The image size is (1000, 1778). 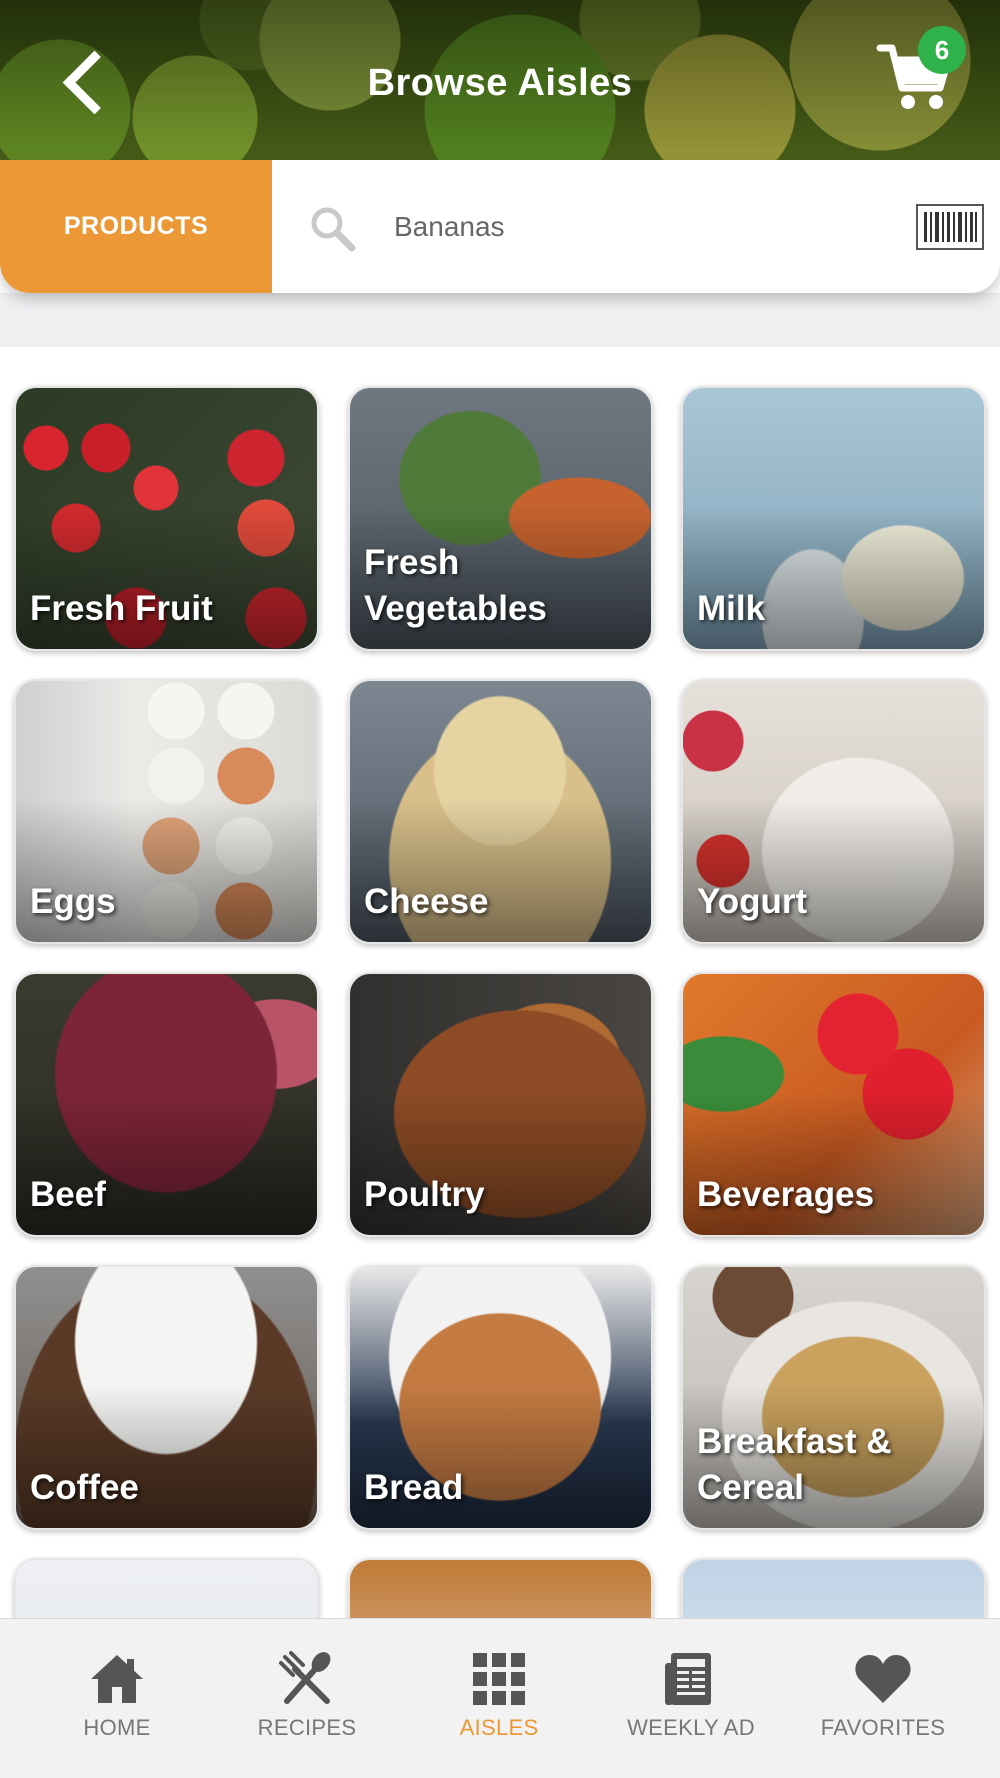 I want to click on utensils-icon, so click(x=305, y=1677).